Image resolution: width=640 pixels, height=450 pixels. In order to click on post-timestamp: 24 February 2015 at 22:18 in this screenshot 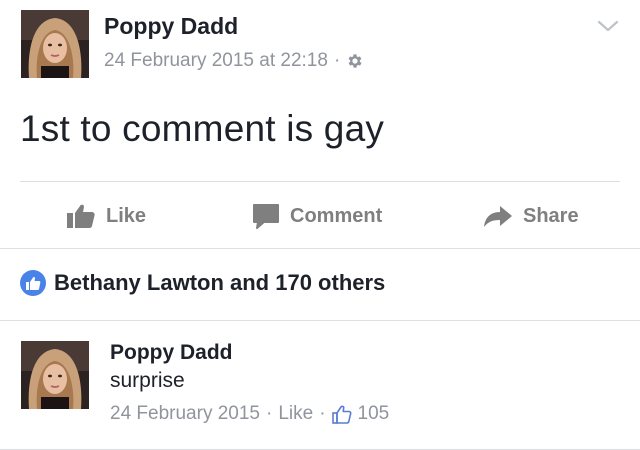, I will do `click(216, 61)`.